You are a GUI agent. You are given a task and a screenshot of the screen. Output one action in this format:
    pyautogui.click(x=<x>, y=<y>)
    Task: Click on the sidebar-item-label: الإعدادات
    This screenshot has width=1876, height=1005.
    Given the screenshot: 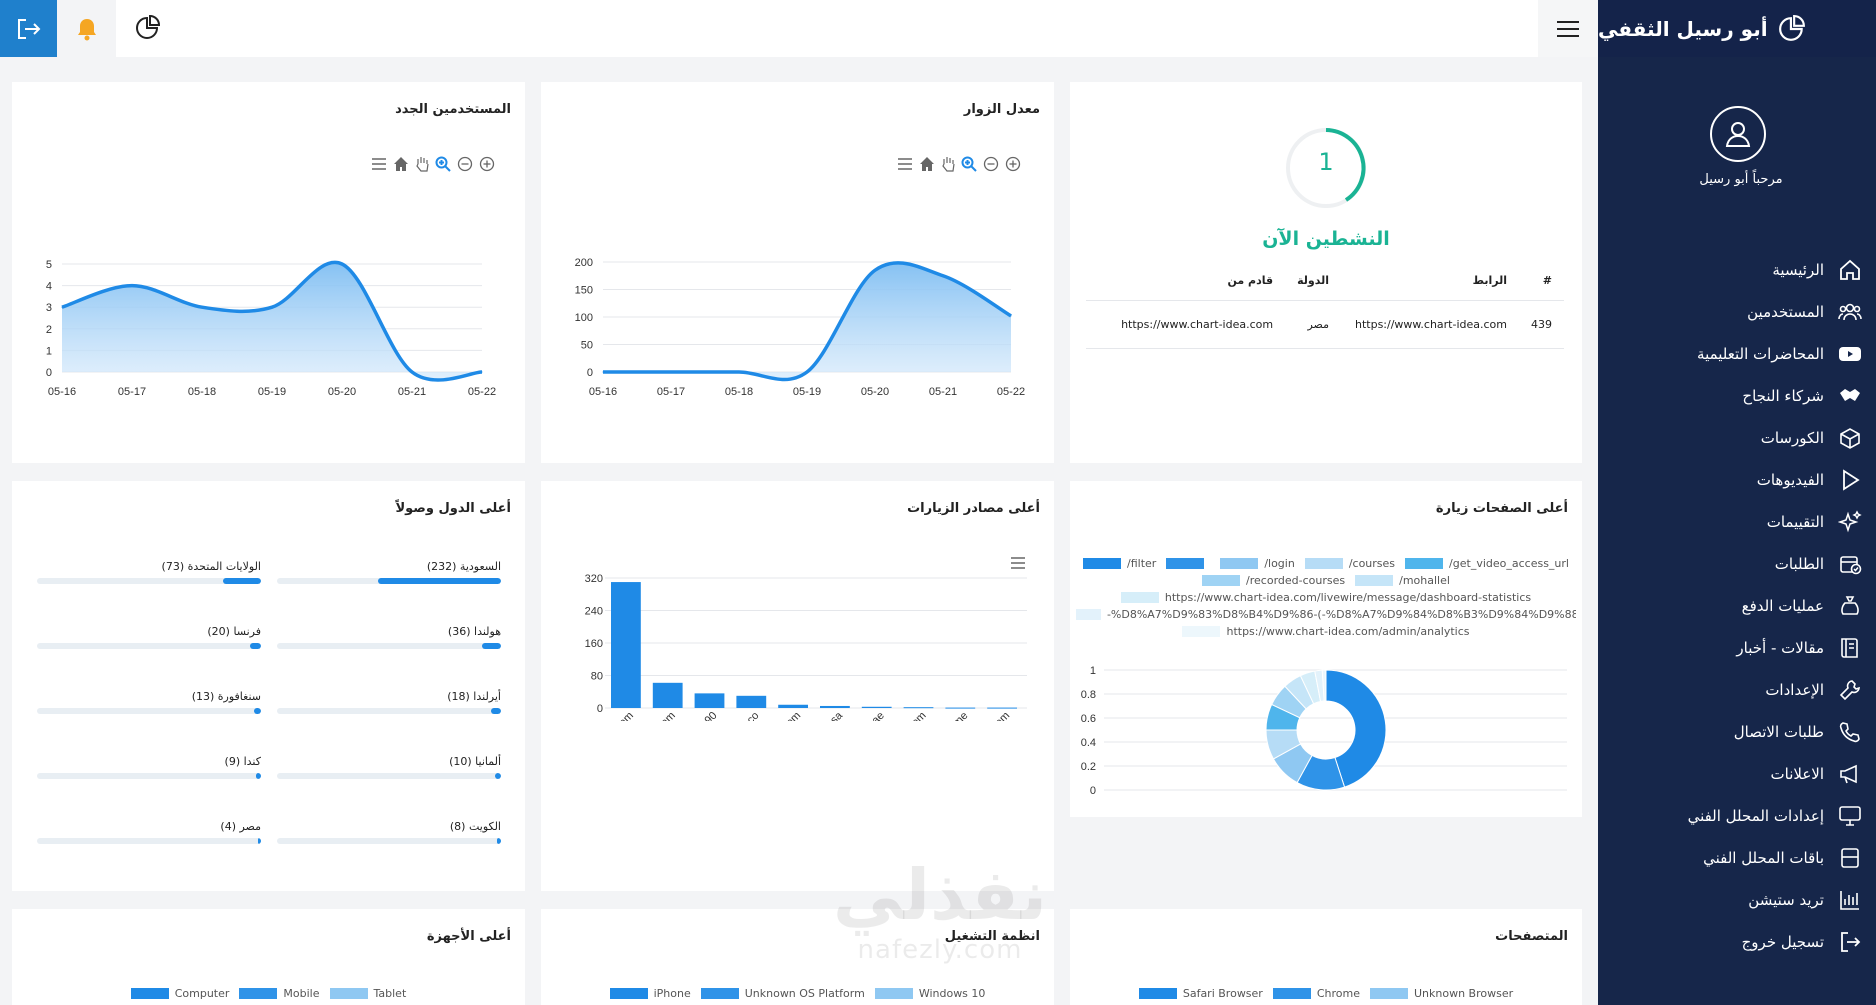 What is the action you would take?
    pyautogui.click(x=1794, y=690)
    